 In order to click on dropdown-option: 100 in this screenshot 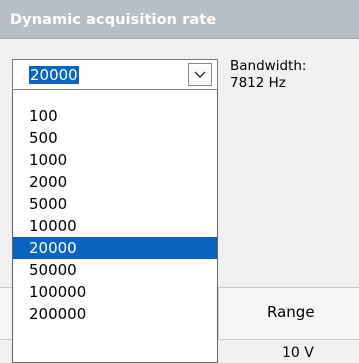, I will do `click(115, 116)`.